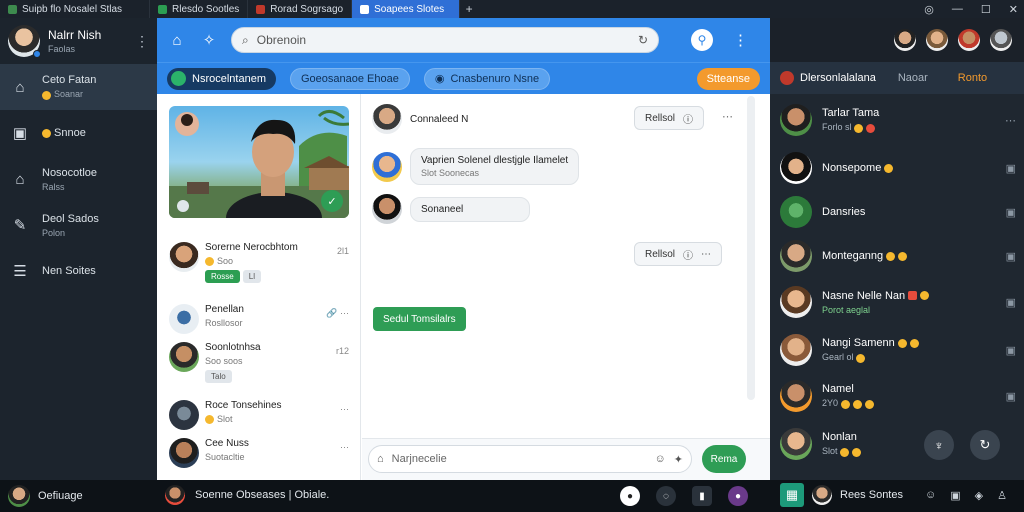 The width and height of the screenshot is (1024, 512). What do you see at coordinates (738, 496) in the screenshot?
I see `avatar-icon: ●` at bounding box center [738, 496].